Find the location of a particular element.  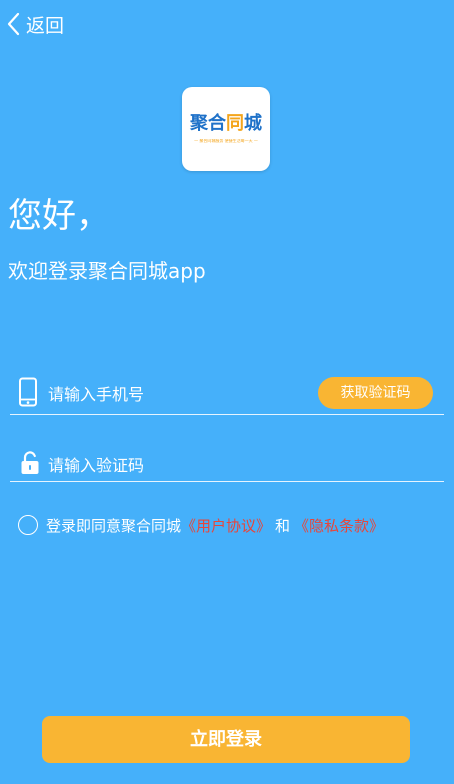

agreement-row: 登录即同意聚合同城 《用户协议》 和 《隐私条款》 is located at coordinates (201, 525).